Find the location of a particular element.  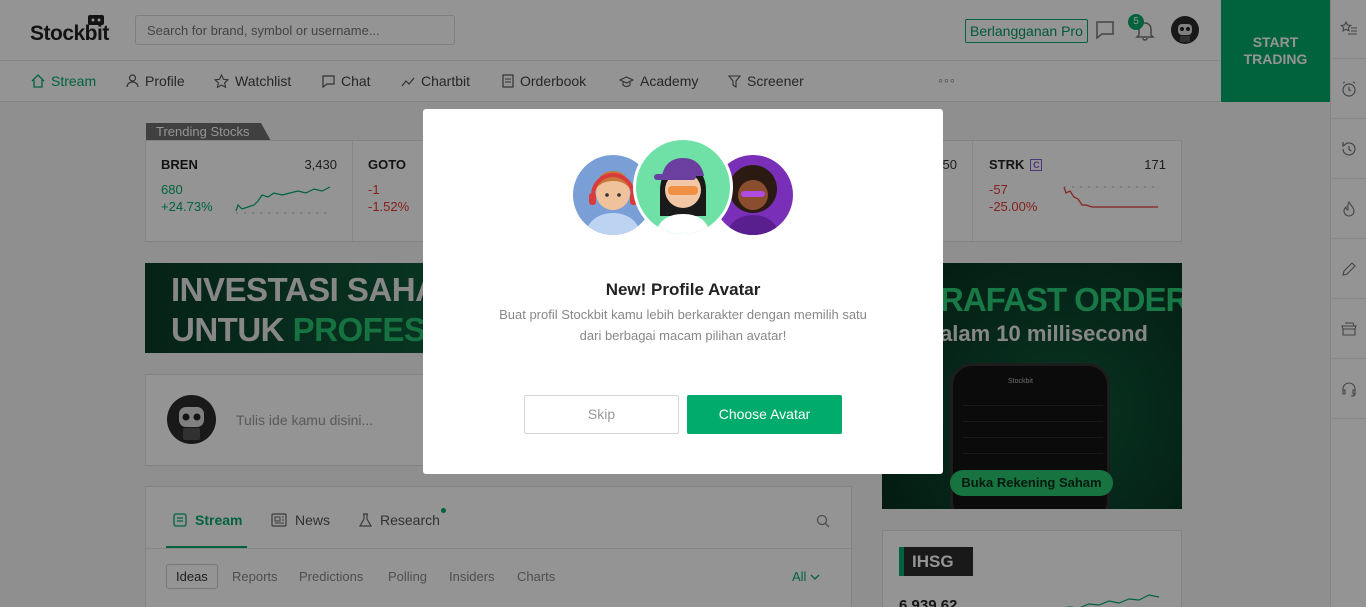

skip-button: Skip is located at coordinates (601, 414).